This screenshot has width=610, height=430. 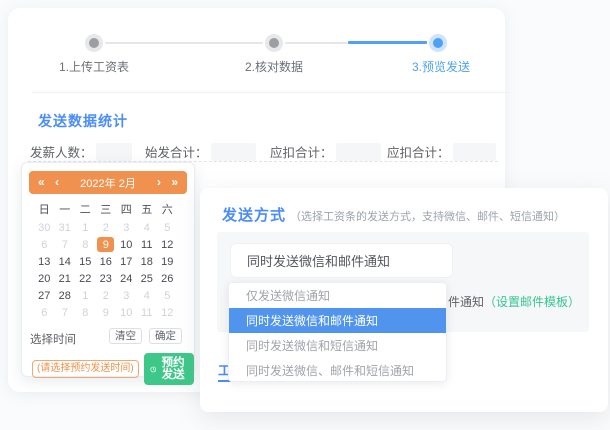 What do you see at coordinates (173, 369) in the screenshot?
I see `schedule-send-label: 预约发送` at bounding box center [173, 369].